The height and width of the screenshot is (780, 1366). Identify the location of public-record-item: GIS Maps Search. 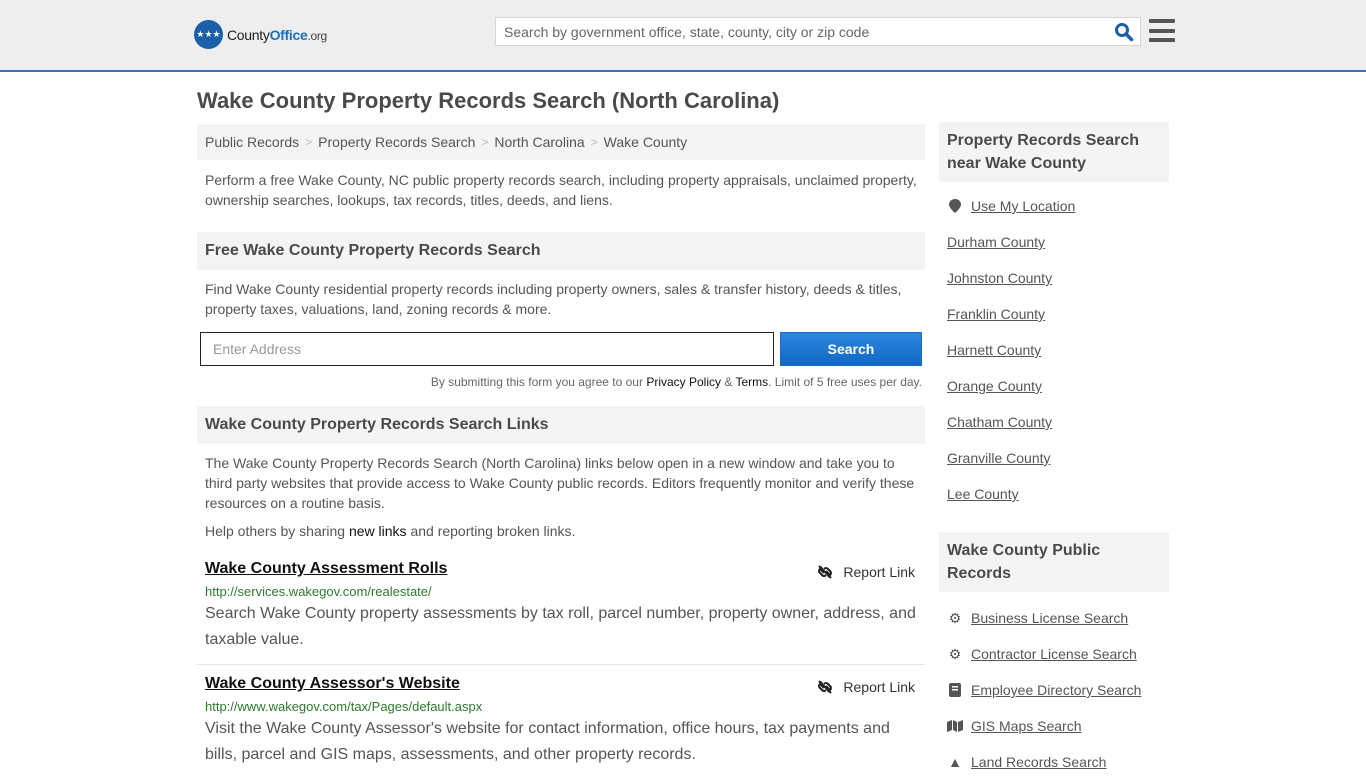
(1054, 726).